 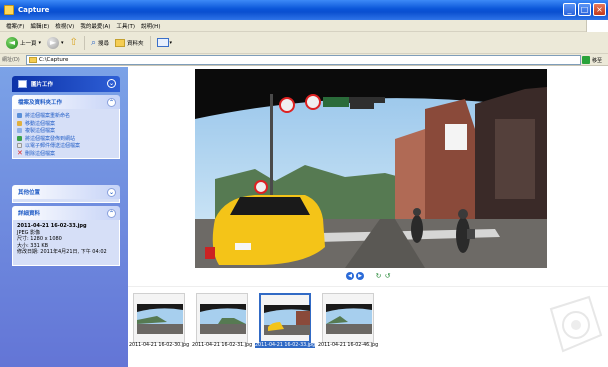 I want to click on title-bar: Capture _ □ ×, so click(x=304, y=10).